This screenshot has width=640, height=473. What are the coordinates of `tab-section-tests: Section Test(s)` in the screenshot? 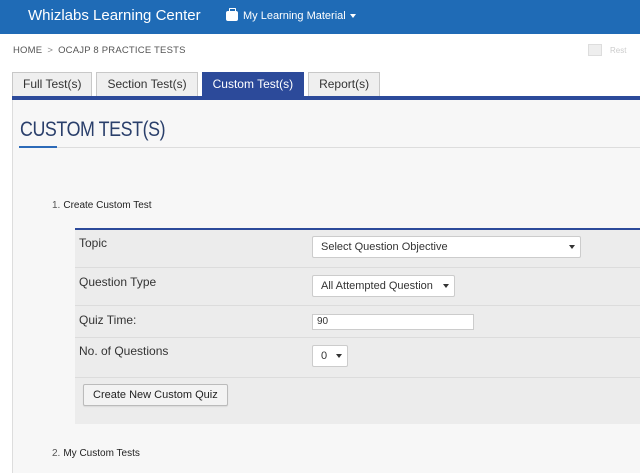 It's located at (147, 84).